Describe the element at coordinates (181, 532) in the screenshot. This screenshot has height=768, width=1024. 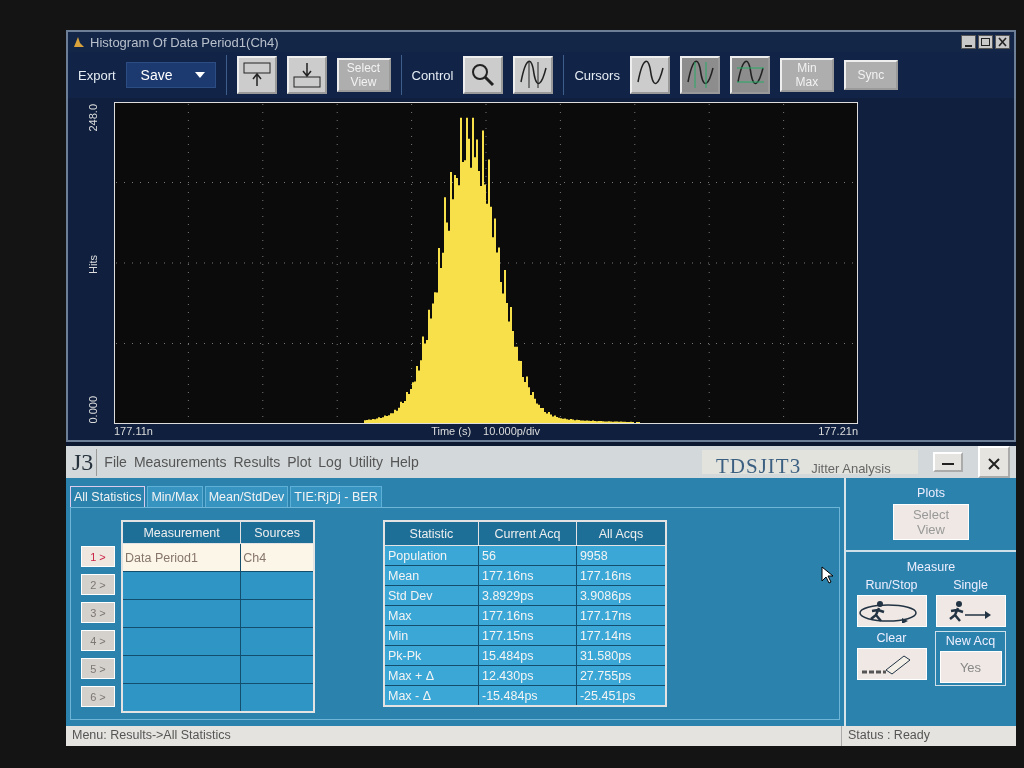
I see `column-header: Measurement` at that location.